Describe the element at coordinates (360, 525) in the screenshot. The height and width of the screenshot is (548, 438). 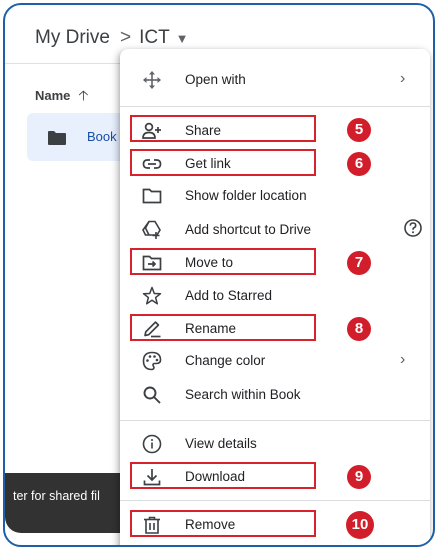
I see `annotation-marker-10: 10` at that location.